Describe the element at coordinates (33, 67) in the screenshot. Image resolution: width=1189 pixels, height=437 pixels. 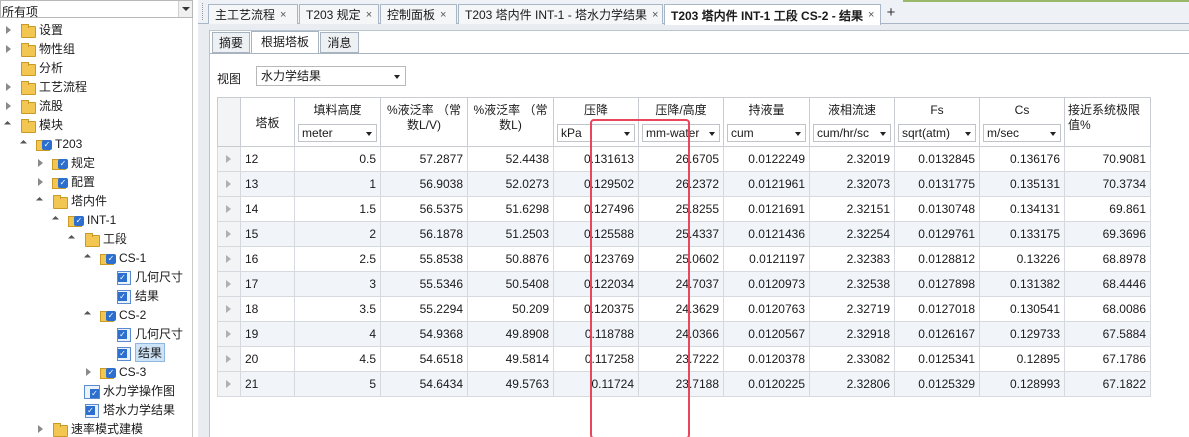
I see `tree-node: 分析` at that location.